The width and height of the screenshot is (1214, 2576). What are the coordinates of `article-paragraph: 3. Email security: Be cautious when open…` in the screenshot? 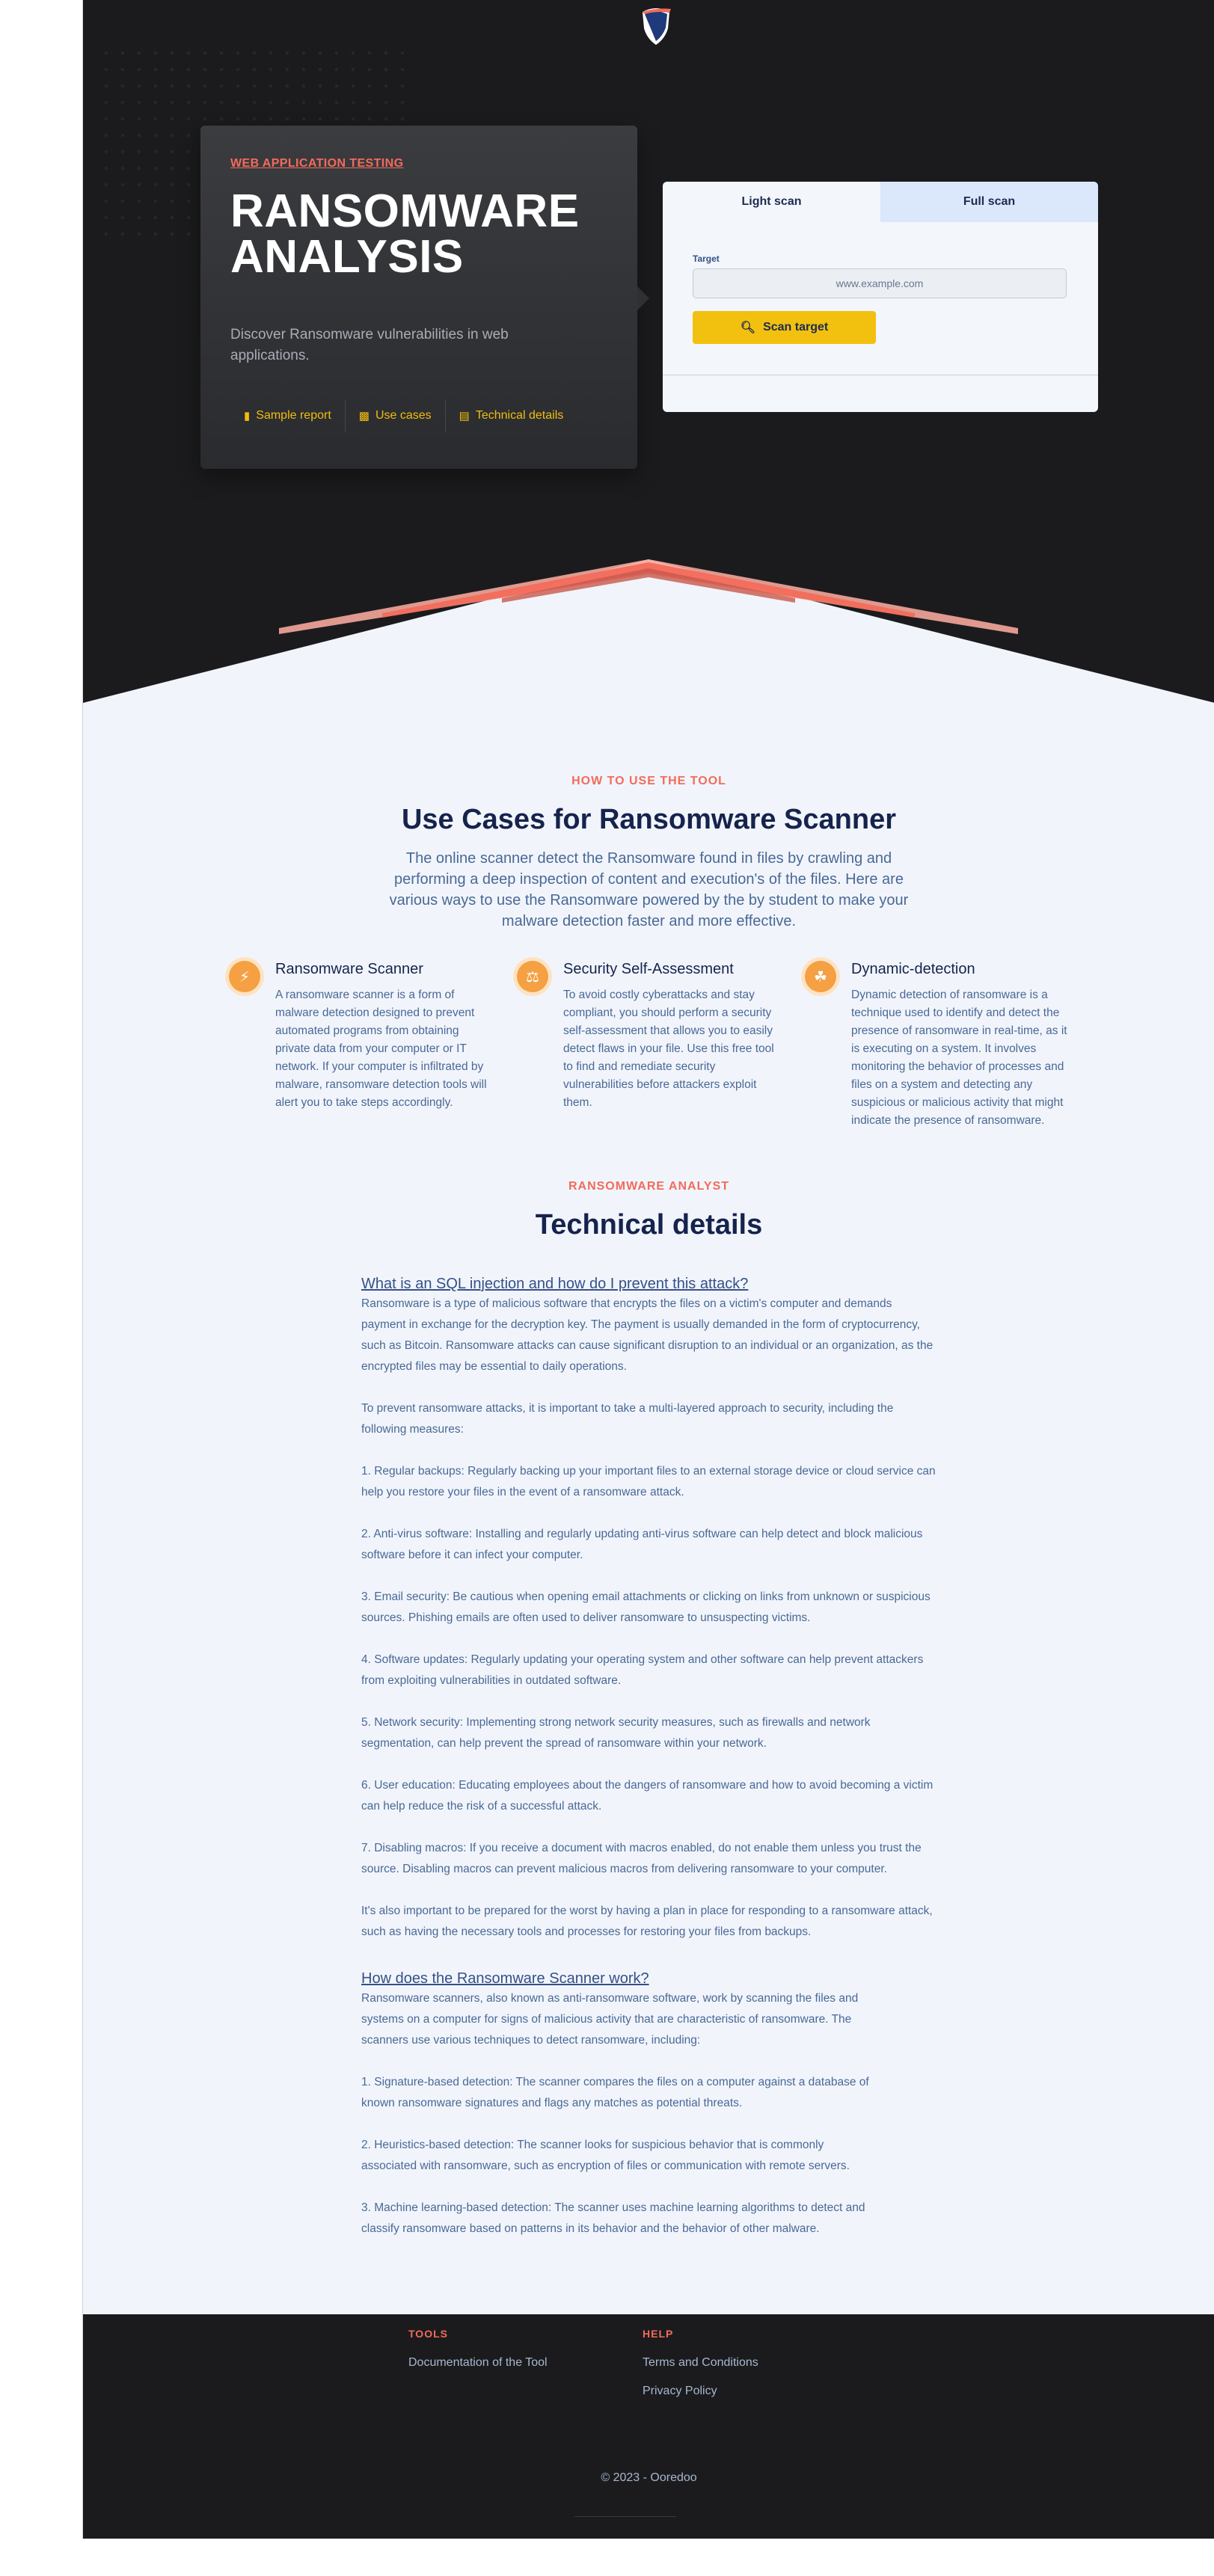 It's located at (646, 1607).